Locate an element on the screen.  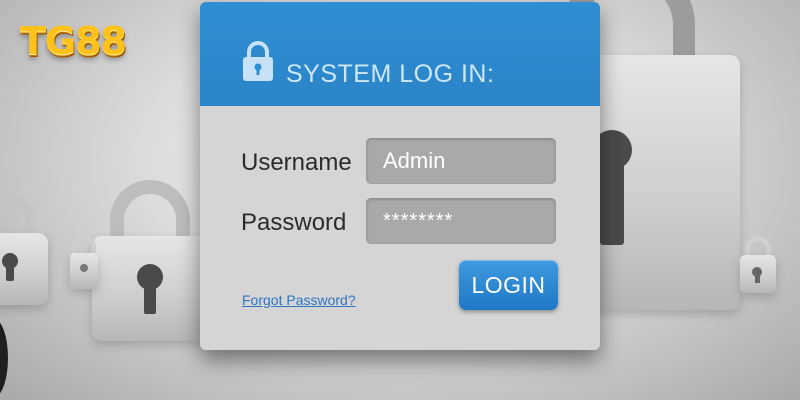
padlock-icon is located at coordinates (258, 61).